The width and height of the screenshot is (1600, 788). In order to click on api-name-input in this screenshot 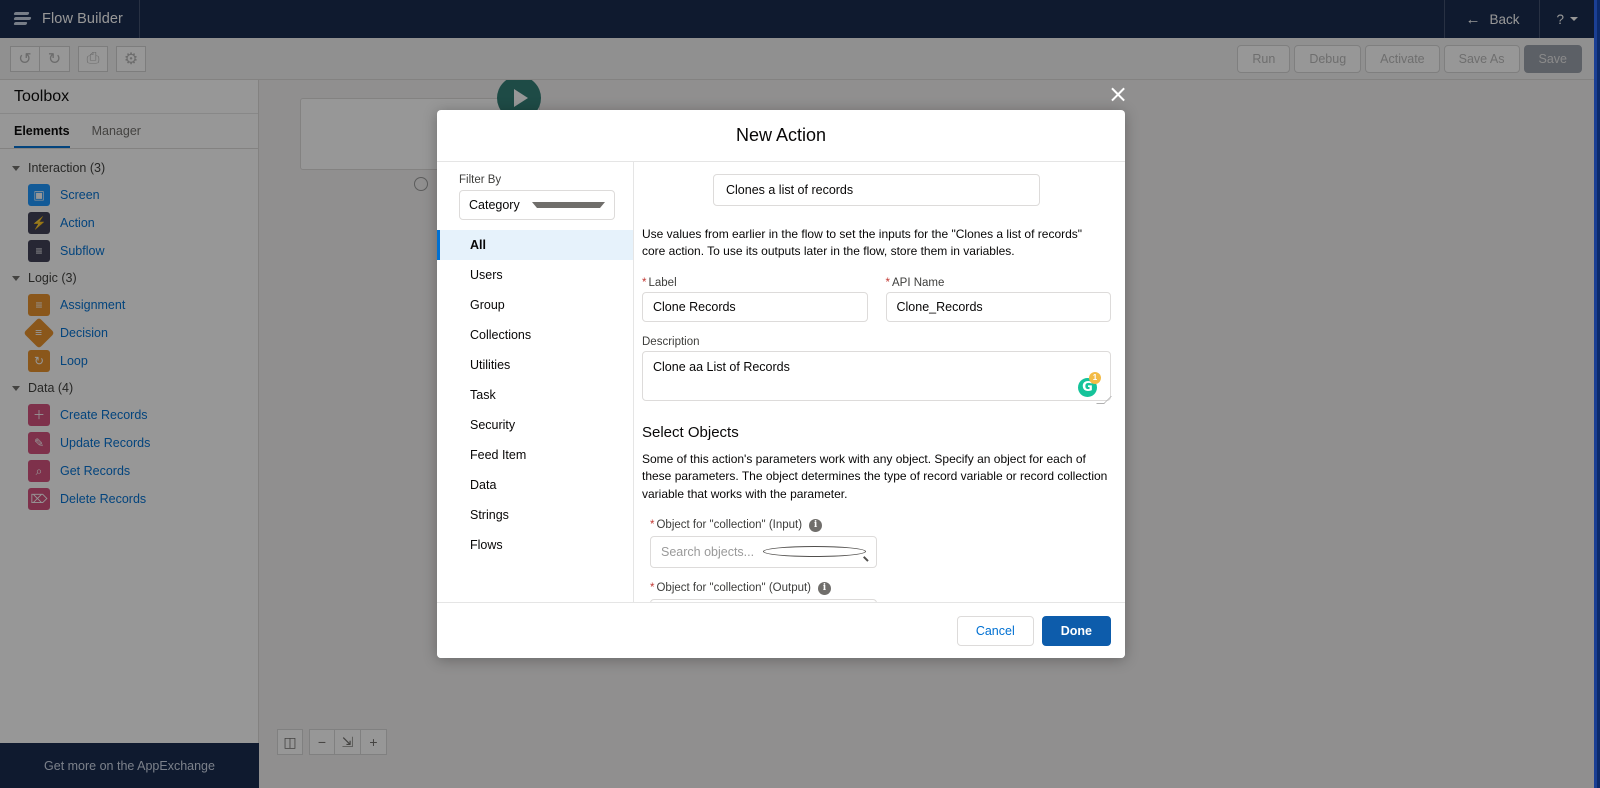, I will do `click(998, 306)`.